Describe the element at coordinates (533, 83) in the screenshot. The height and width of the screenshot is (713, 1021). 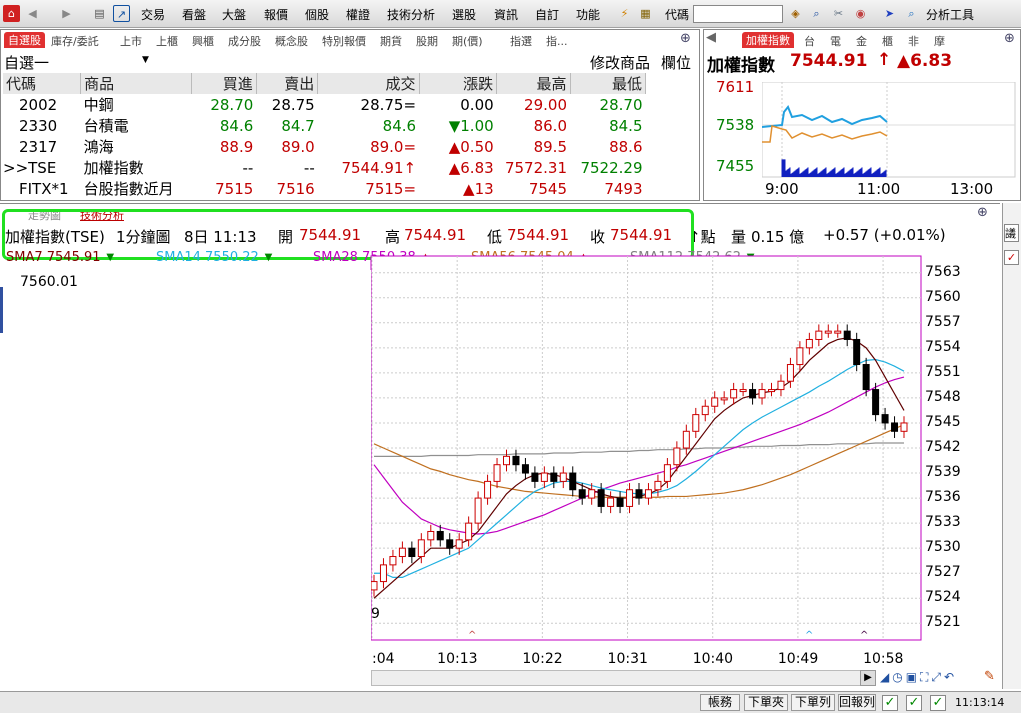
I see `header-6: 最高` at that location.